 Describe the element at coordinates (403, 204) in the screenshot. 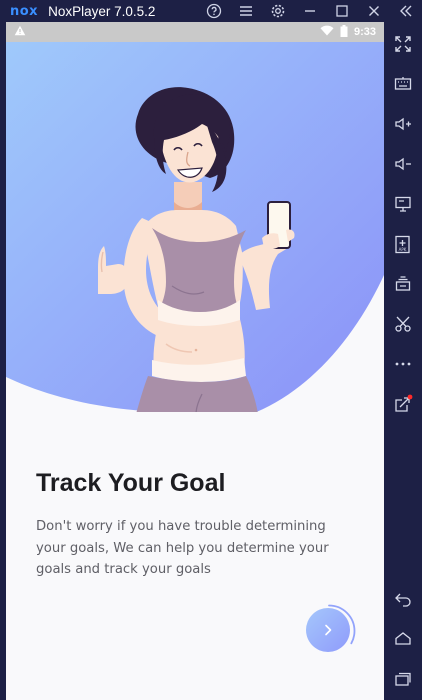

I see `screen-icon` at that location.